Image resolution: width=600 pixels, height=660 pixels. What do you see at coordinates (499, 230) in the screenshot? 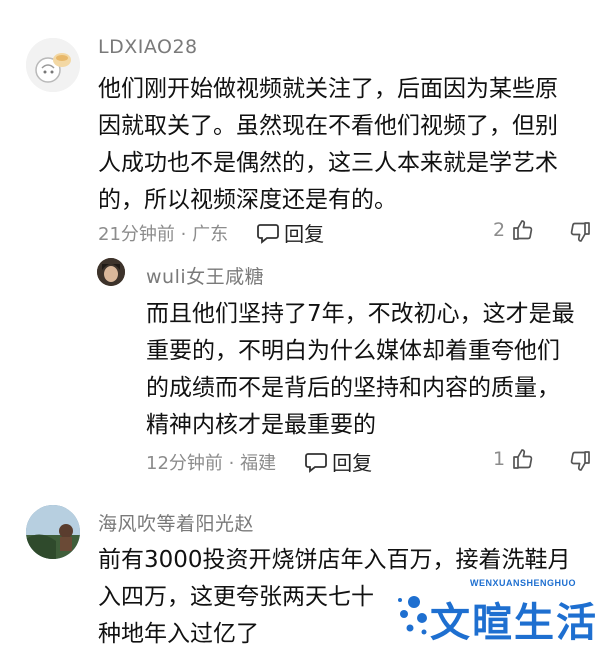
I see `like-count: 2` at bounding box center [499, 230].